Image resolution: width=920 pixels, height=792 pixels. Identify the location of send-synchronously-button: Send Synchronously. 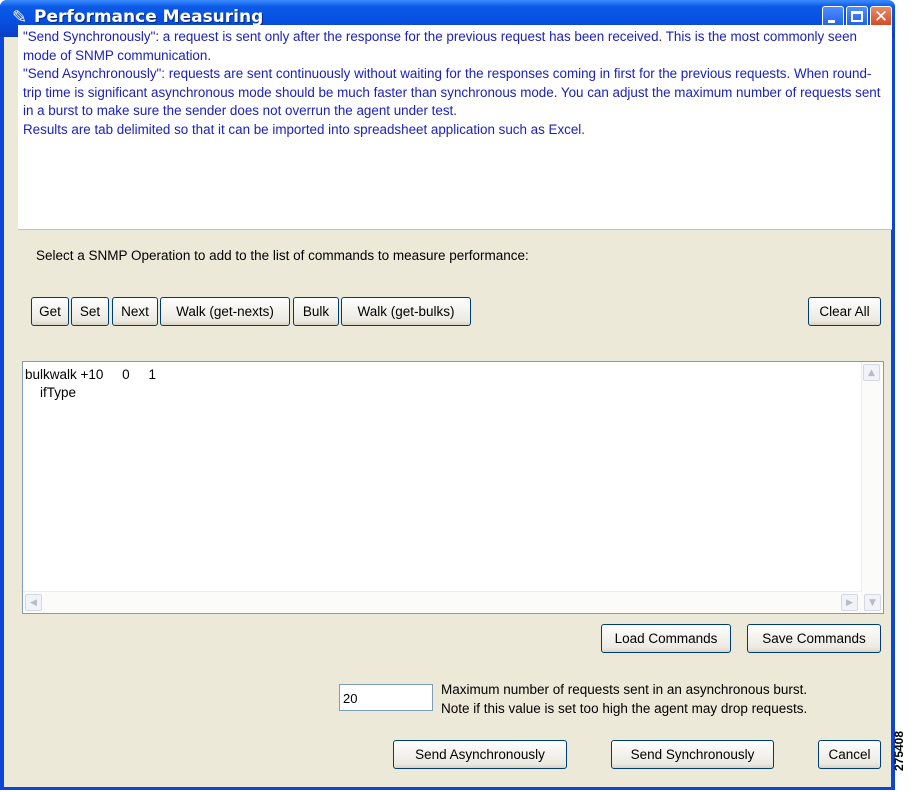
(692, 754).